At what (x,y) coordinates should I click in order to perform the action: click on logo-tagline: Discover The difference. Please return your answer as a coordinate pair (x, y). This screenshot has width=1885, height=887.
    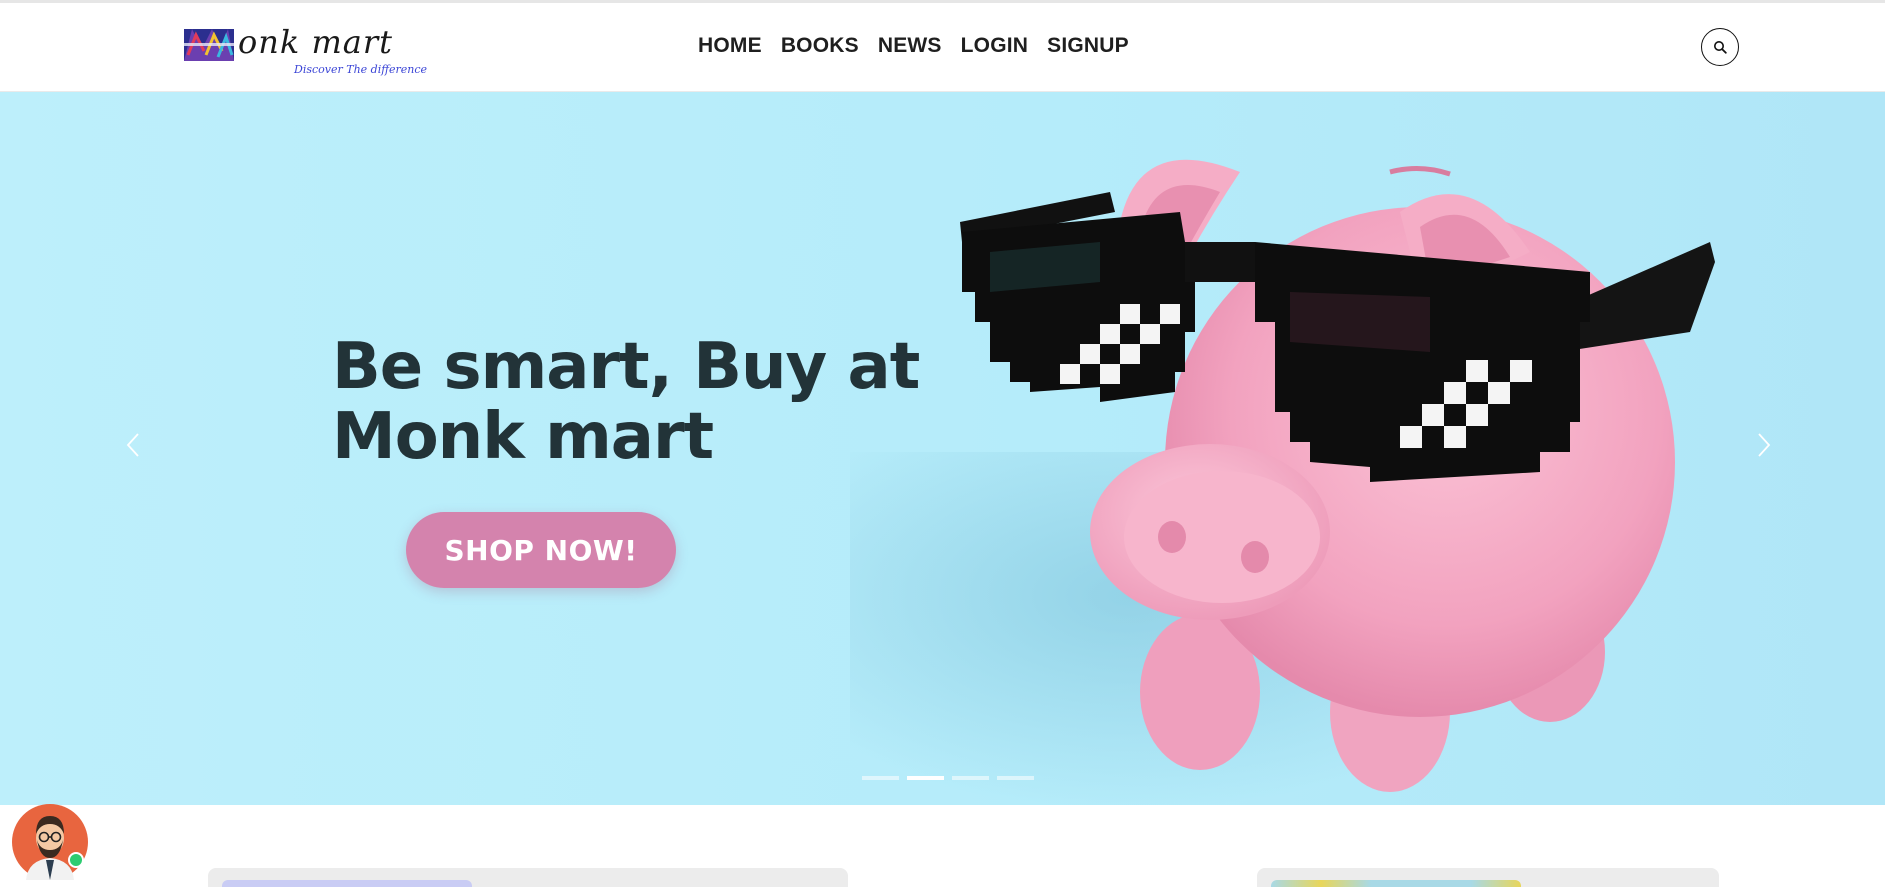
    Looking at the image, I should click on (361, 69).